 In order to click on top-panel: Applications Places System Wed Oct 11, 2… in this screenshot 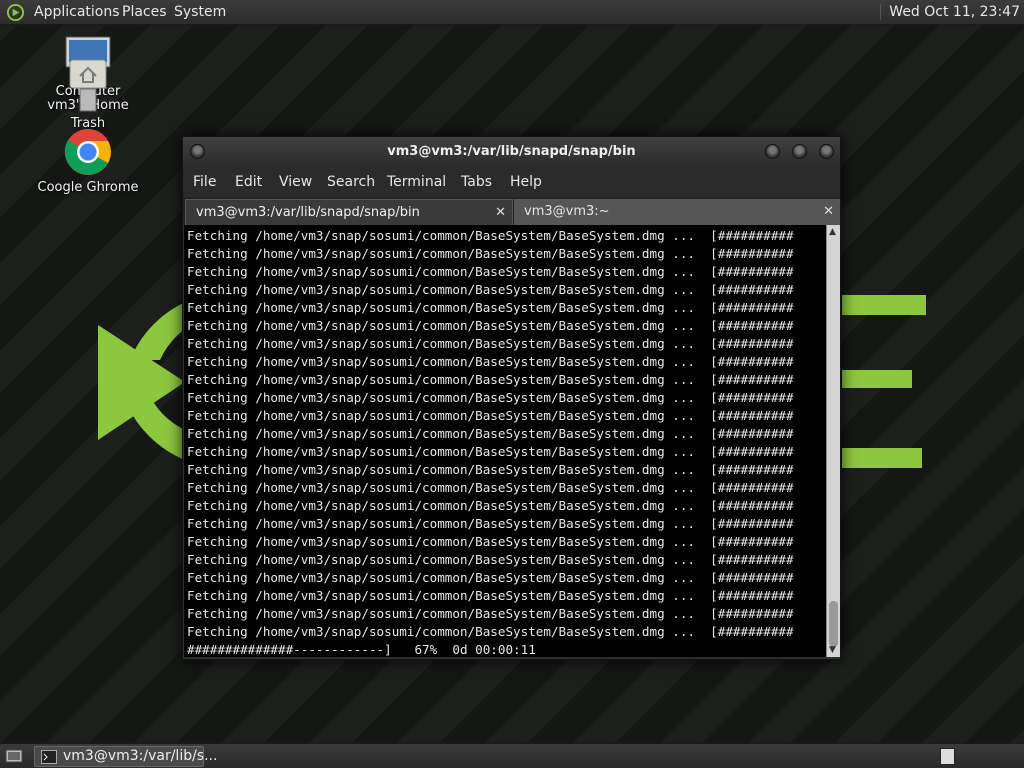, I will do `click(512, 12)`.